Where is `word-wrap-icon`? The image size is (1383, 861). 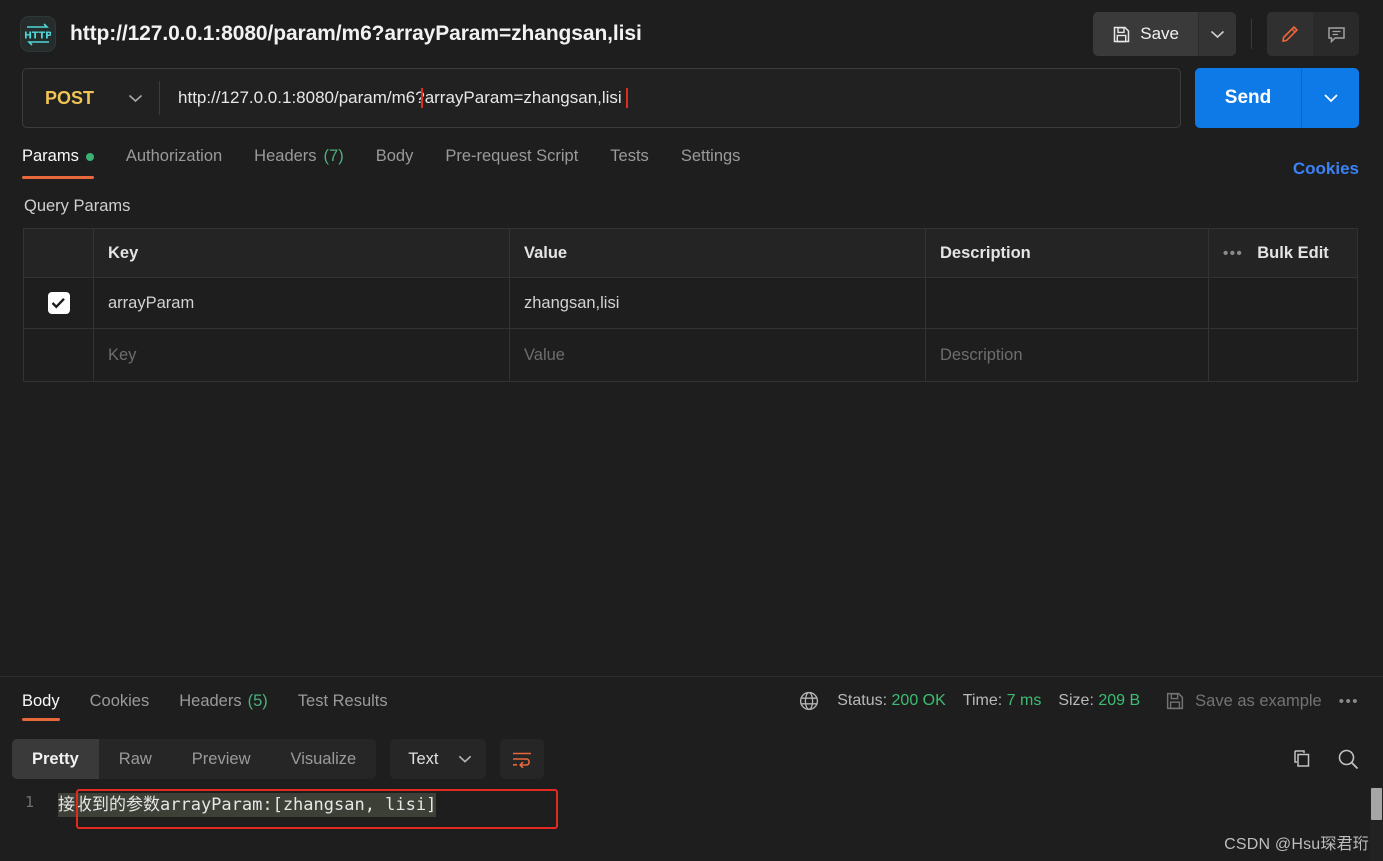
word-wrap-icon is located at coordinates (522, 759).